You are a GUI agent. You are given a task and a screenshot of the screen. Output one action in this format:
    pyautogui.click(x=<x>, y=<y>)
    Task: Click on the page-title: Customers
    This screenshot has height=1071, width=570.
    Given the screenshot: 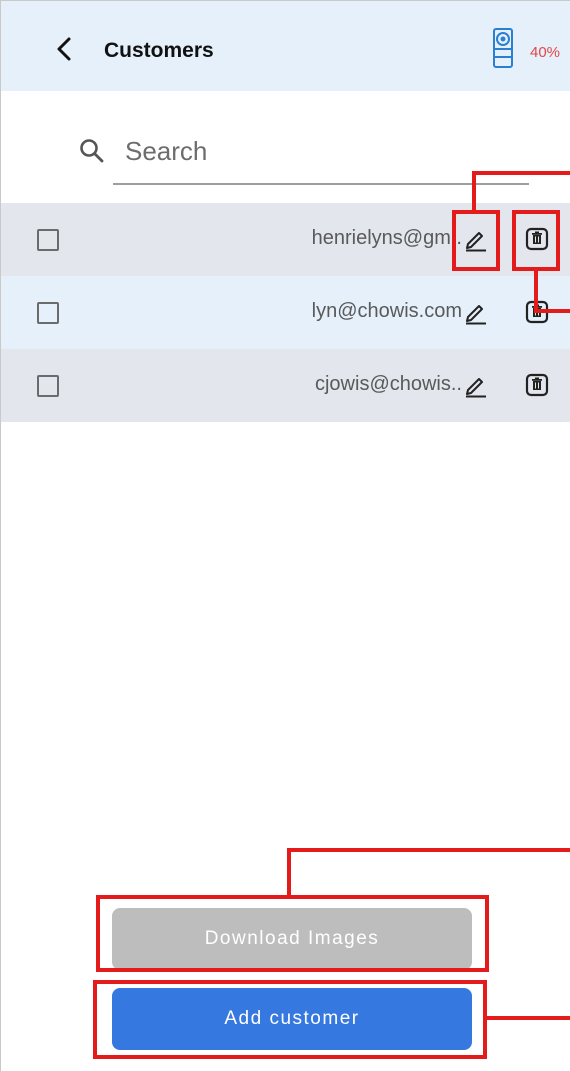 What is the action you would take?
    pyautogui.click(x=159, y=50)
    